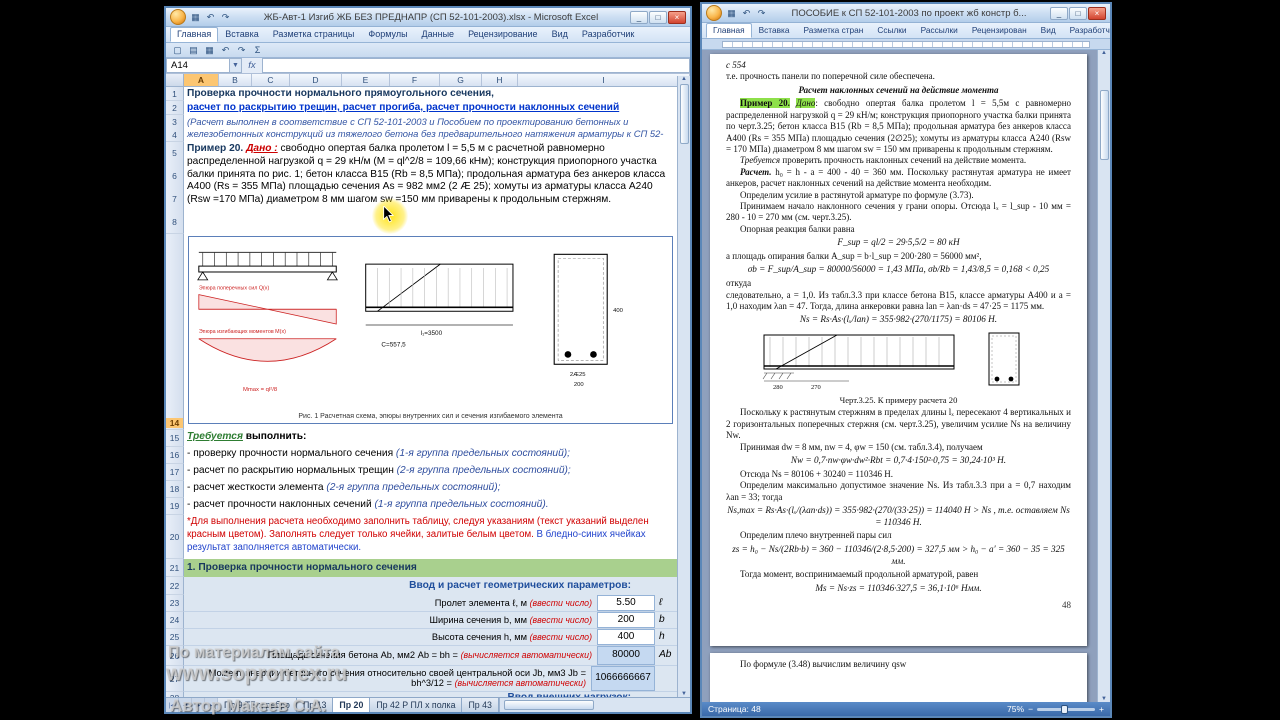 Image resolution: width=1280 pixels, height=720 pixels. Describe the element at coordinates (503, 34) in the screenshot. I see `tab-recenzirovanie: Рецензирование` at that location.